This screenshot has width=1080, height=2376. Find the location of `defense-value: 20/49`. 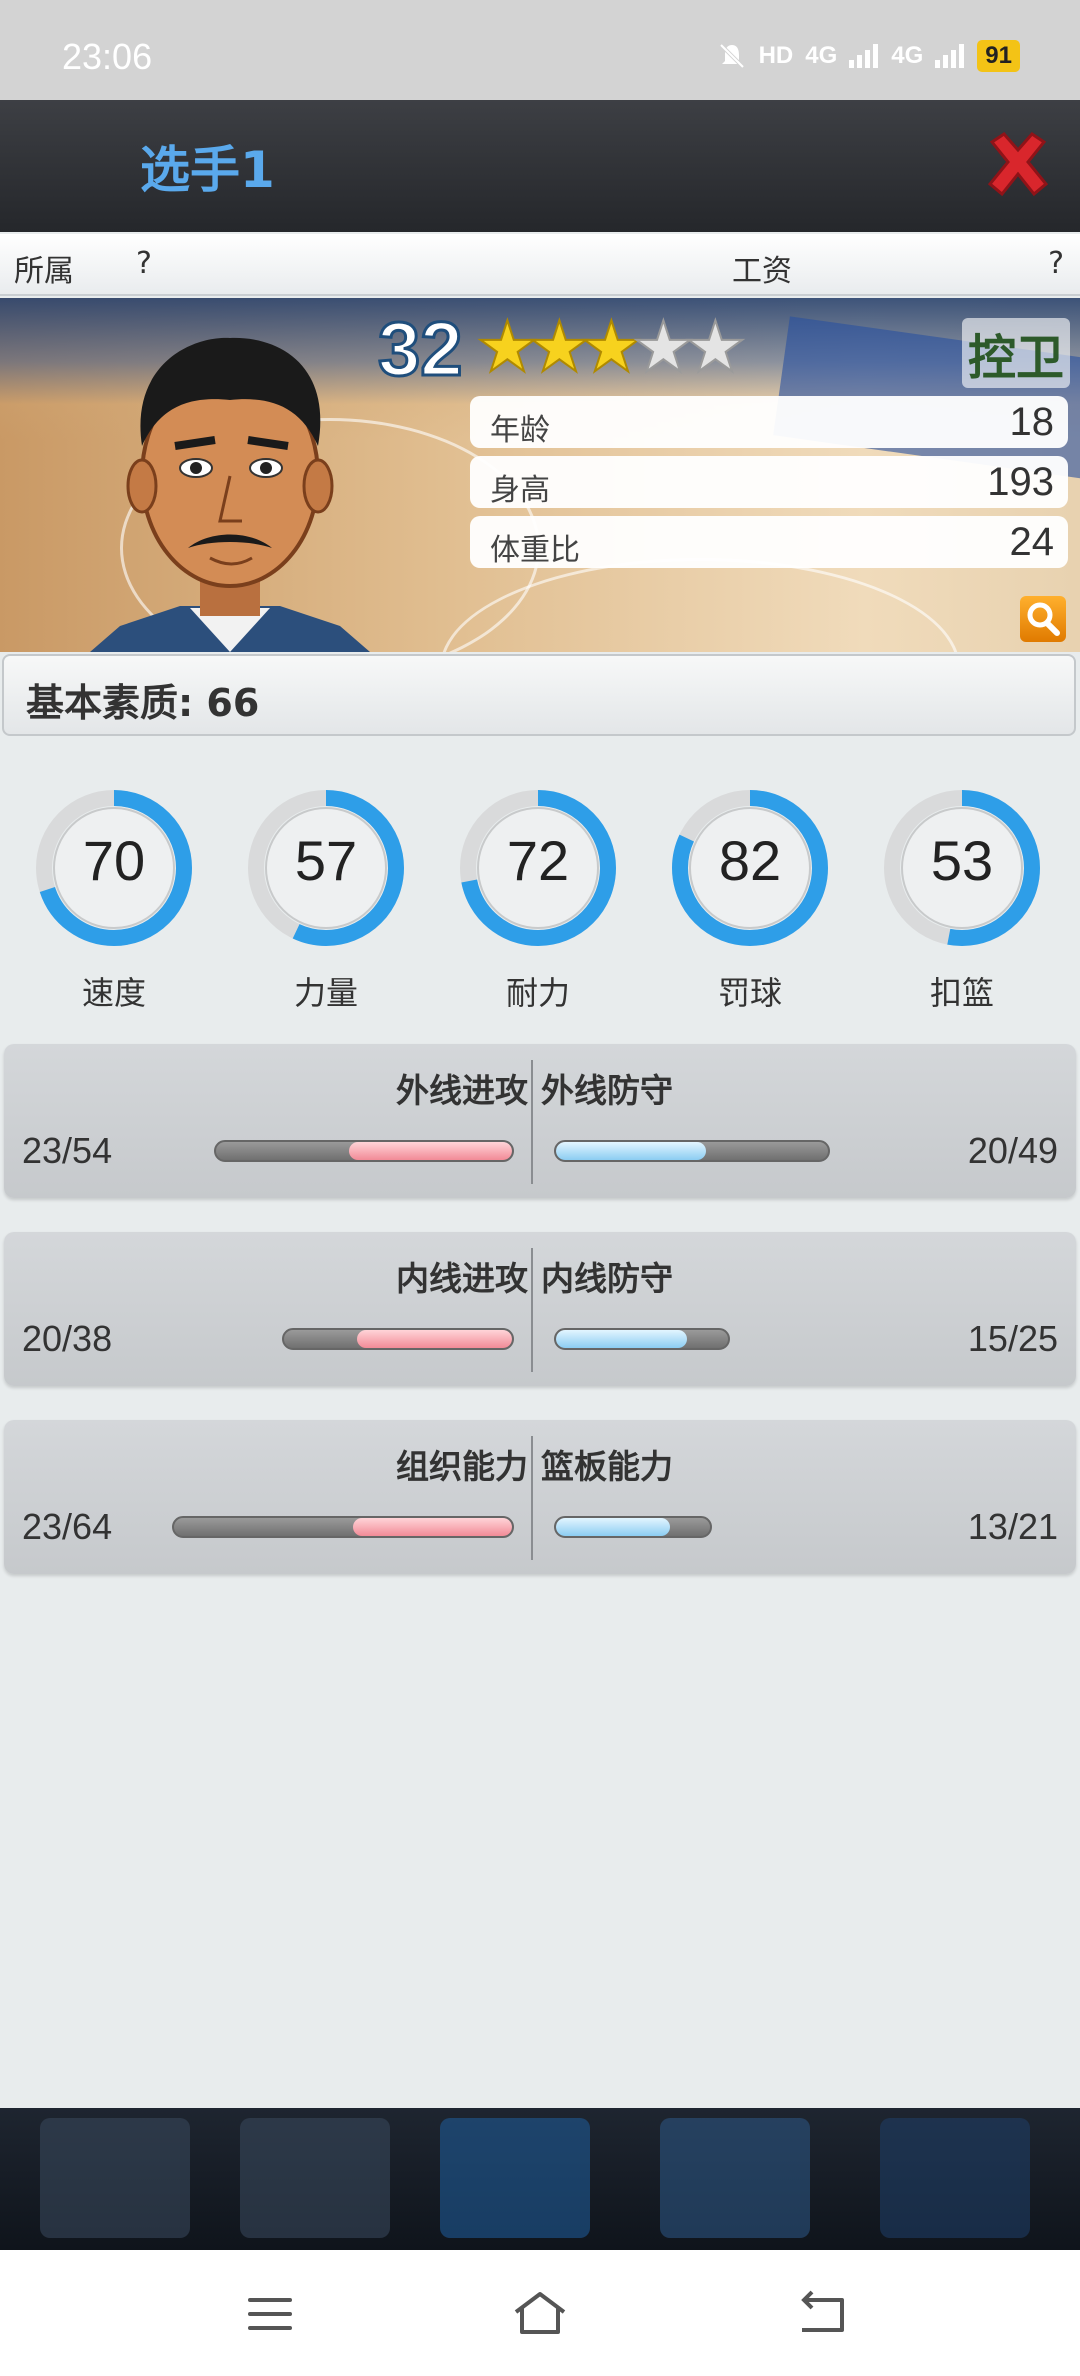

defense-value: 20/49 is located at coordinates (1012, 1150).